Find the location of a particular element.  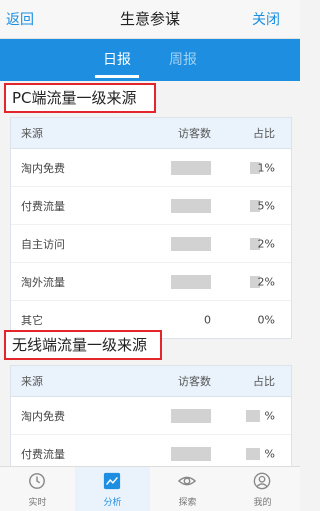

bottom-nav: 实时 分析 探索 我的 is located at coordinates (150, 488).